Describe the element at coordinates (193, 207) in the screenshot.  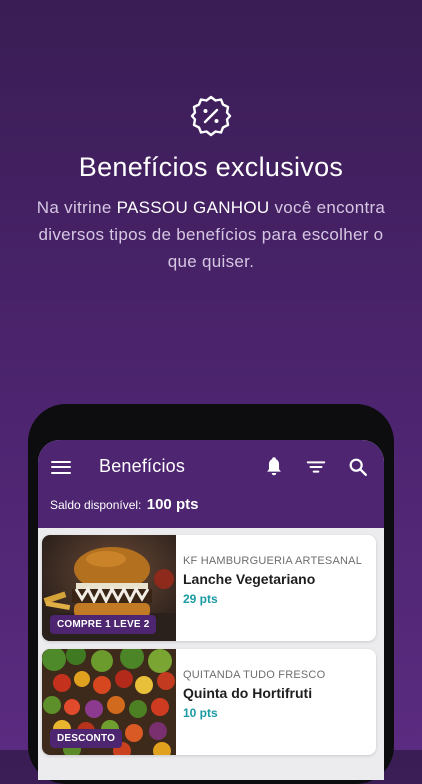
I see `hero-desc-brand: PASSOU GANHOU` at that location.